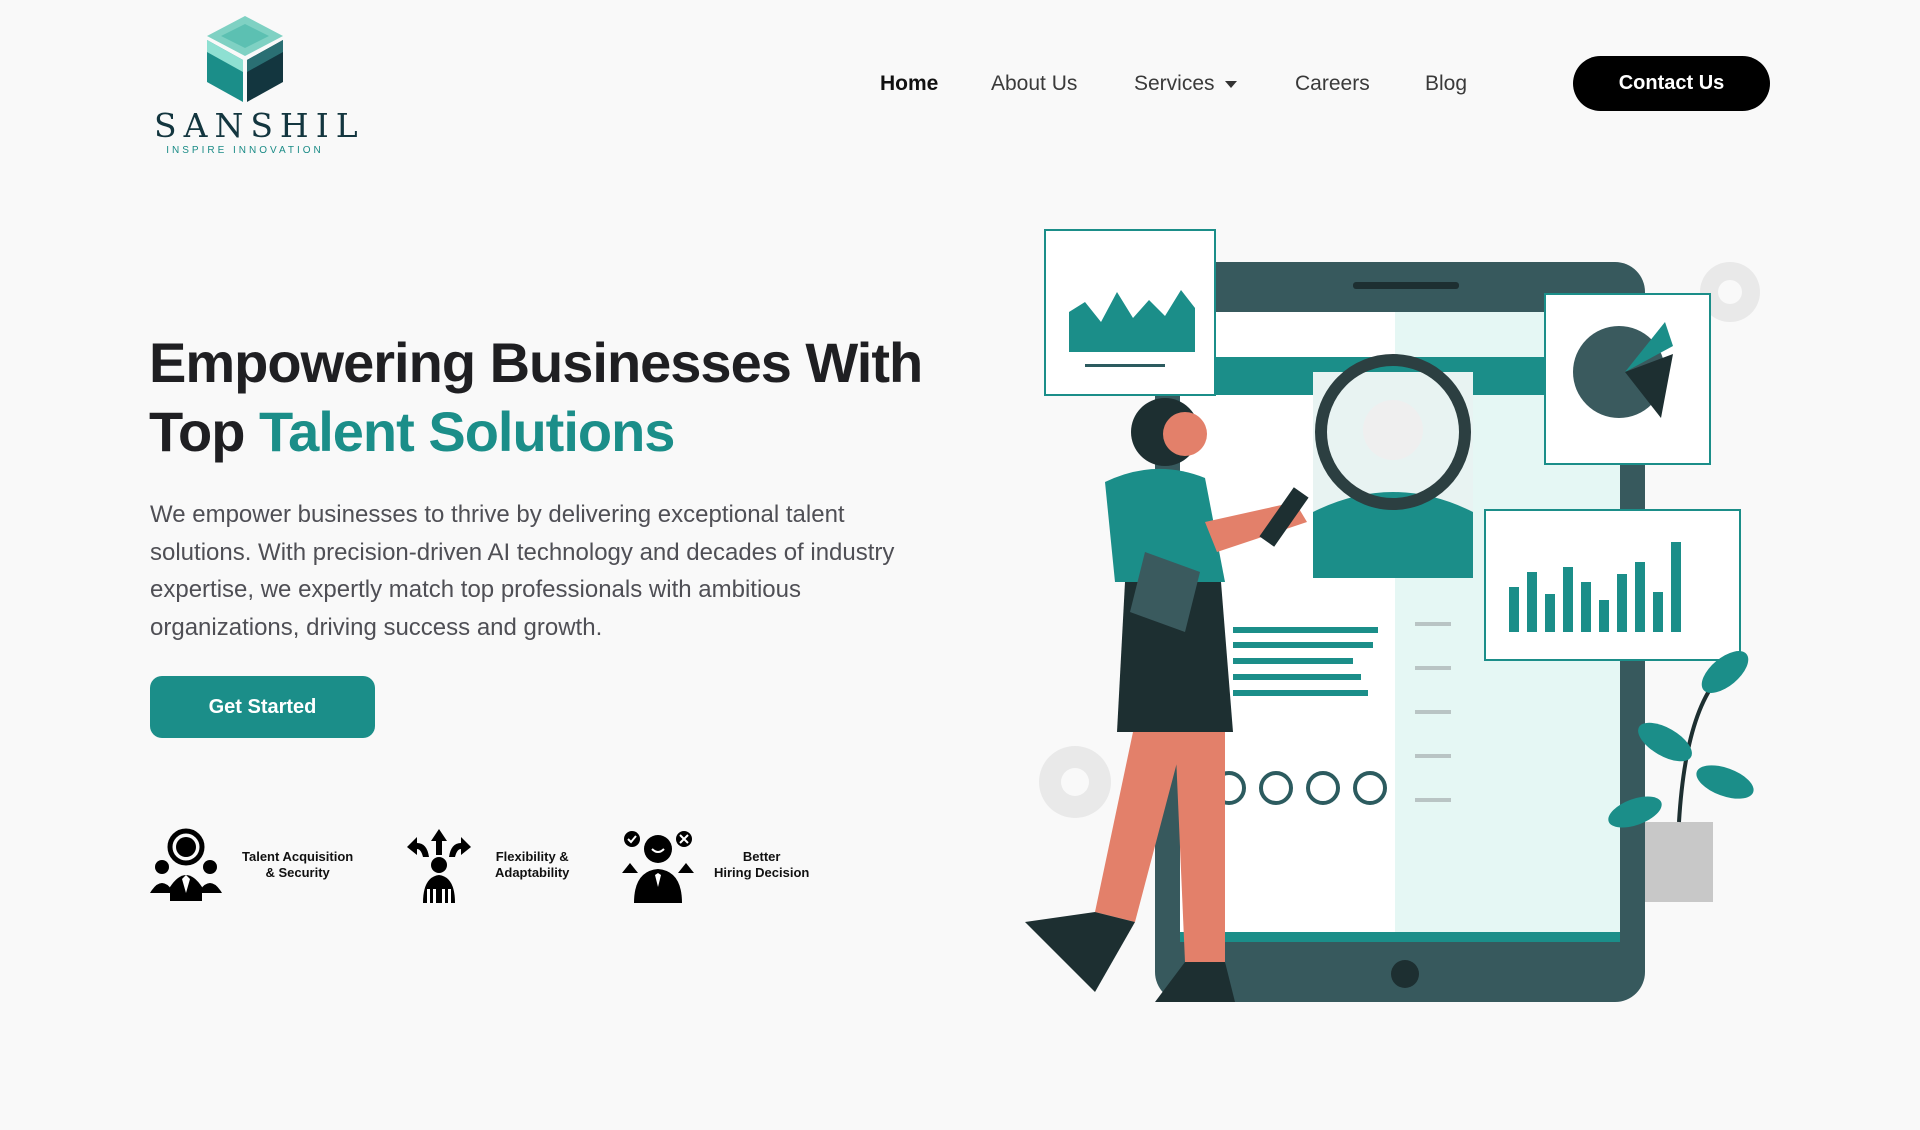 This screenshot has height=1130, width=1920. Describe the element at coordinates (536, 362) in the screenshot. I see `hero-title-line1: Empowering Businesses With` at that location.